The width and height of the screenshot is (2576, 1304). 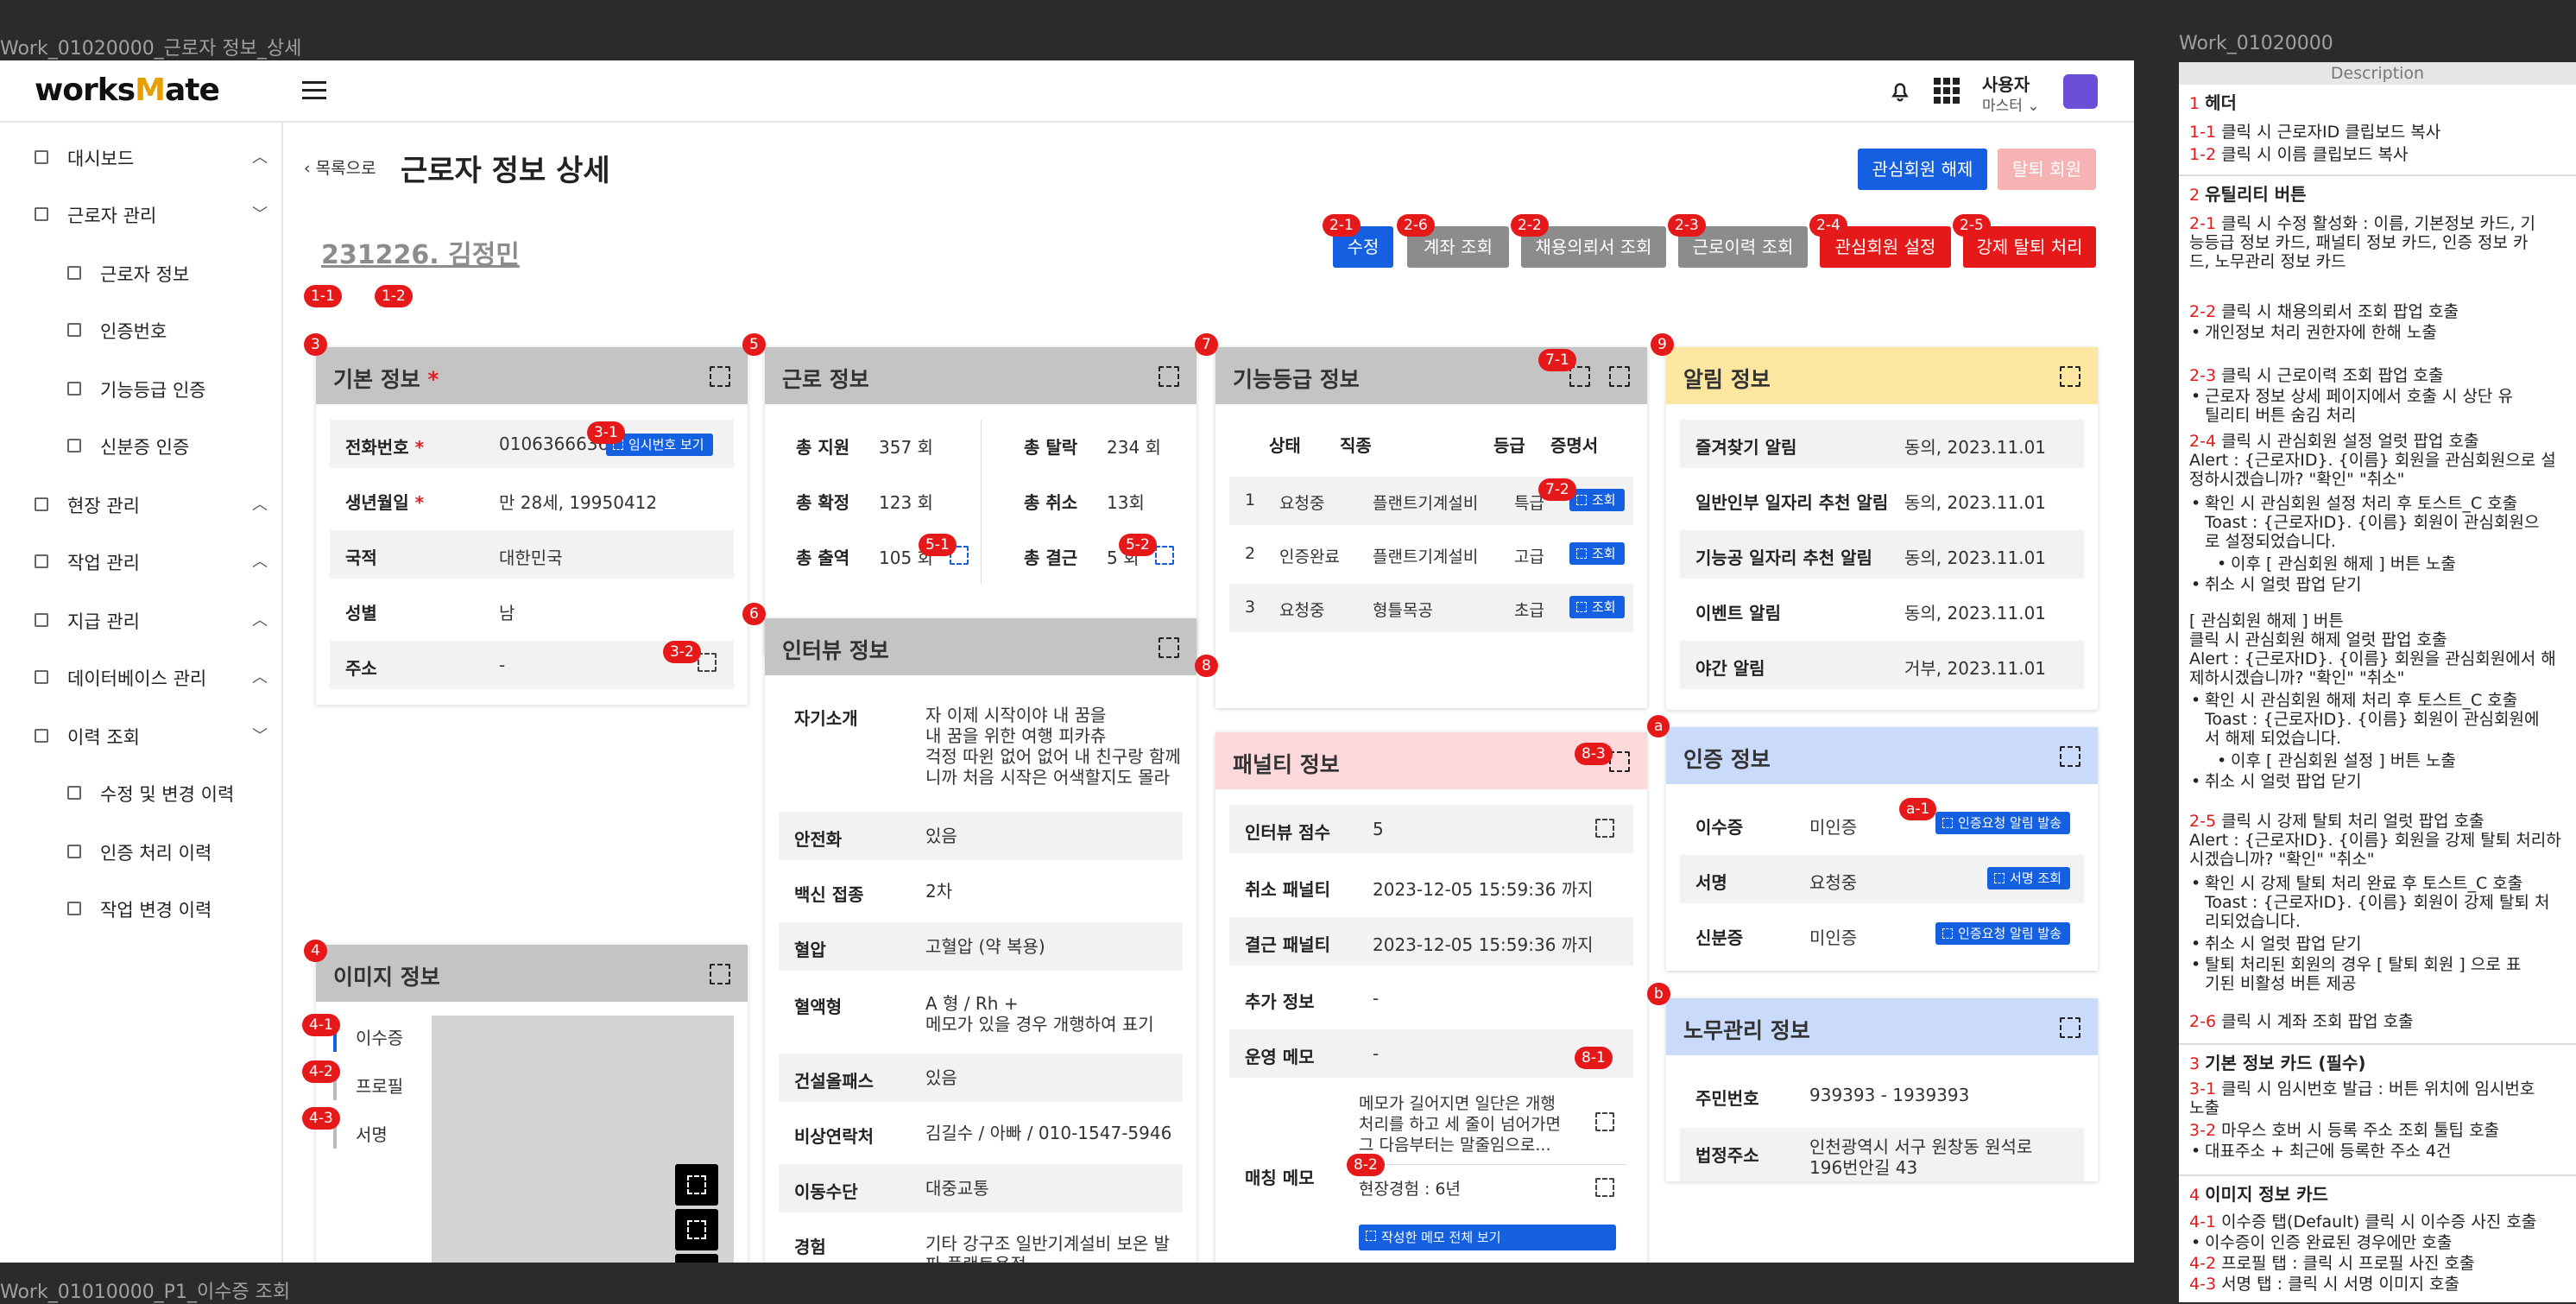 I want to click on sidebar-item: 기능등급 인증, so click(x=183, y=392).